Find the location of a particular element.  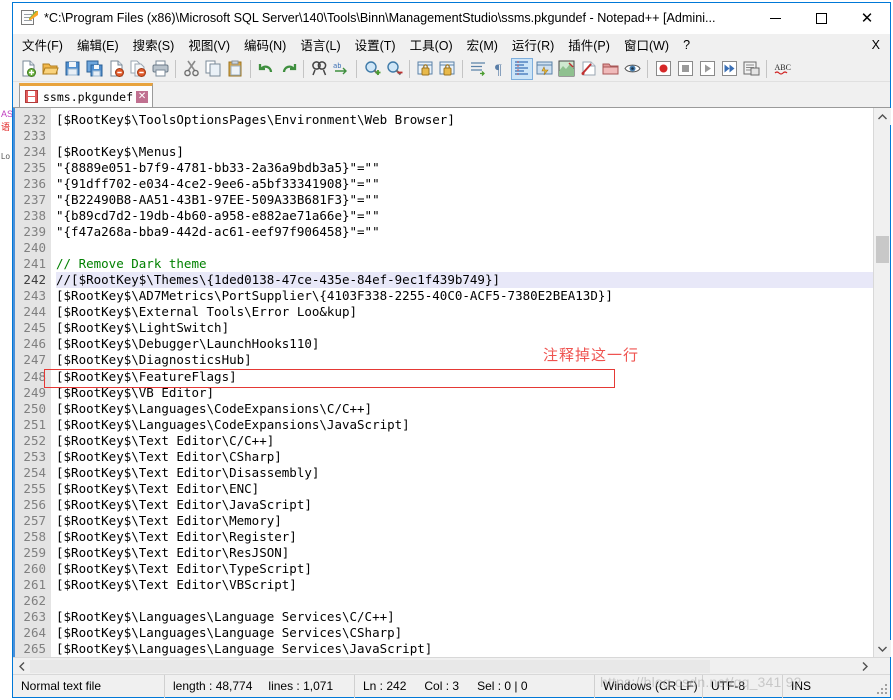

print-icon is located at coordinates (160, 69).